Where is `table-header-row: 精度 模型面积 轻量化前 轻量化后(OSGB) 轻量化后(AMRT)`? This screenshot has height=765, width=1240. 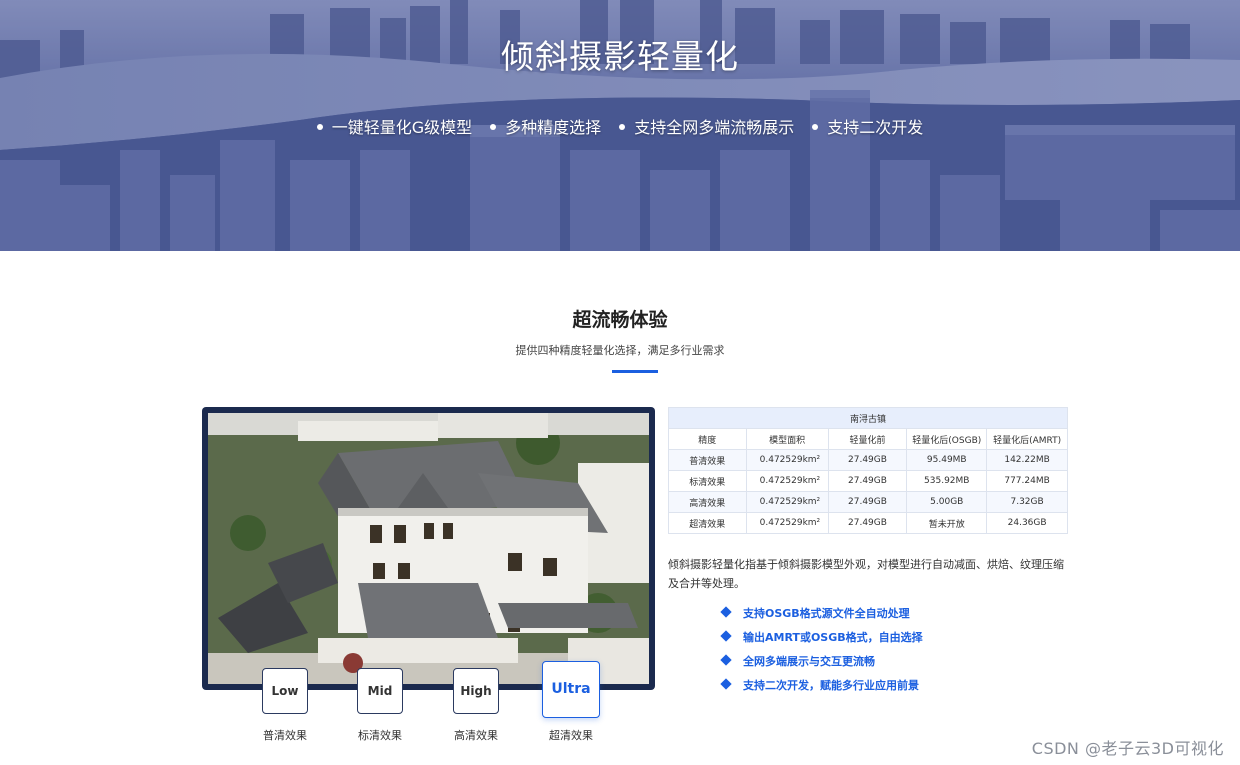
table-header-row: 精度 模型面积 轻量化前 轻量化后(OSGB) 轻量化后(AMRT) is located at coordinates (868, 439).